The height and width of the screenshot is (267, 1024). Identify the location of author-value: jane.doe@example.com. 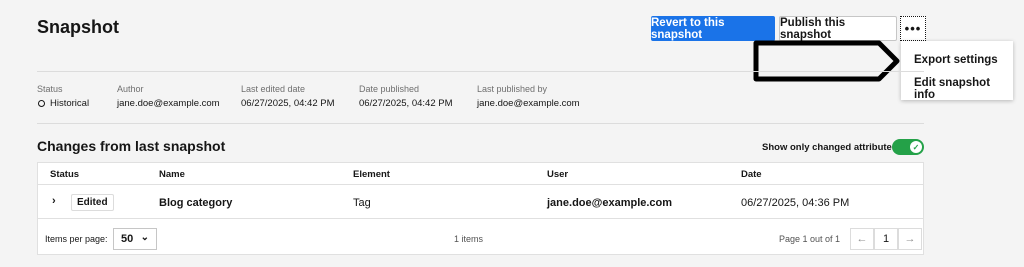
(168, 103).